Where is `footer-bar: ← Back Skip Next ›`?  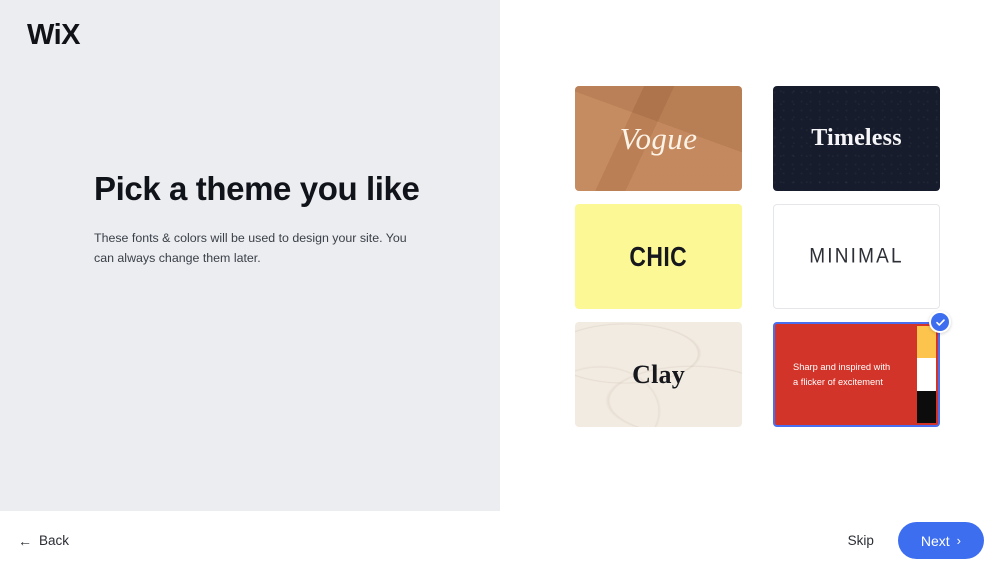 footer-bar: ← Back Skip Next › is located at coordinates (500, 540).